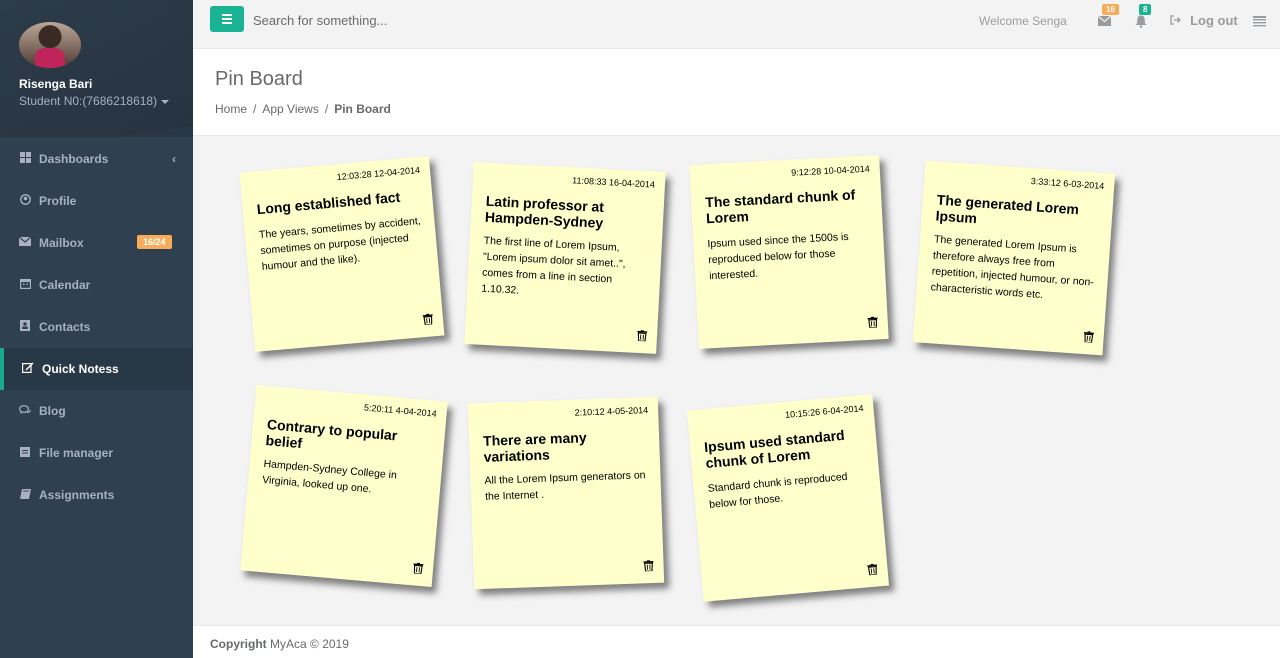 Image resolution: width=1280 pixels, height=658 pixels. What do you see at coordinates (331, 434) in the screenshot?
I see `note-title: Contrary to popular belief` at bounding box center [331, 434].